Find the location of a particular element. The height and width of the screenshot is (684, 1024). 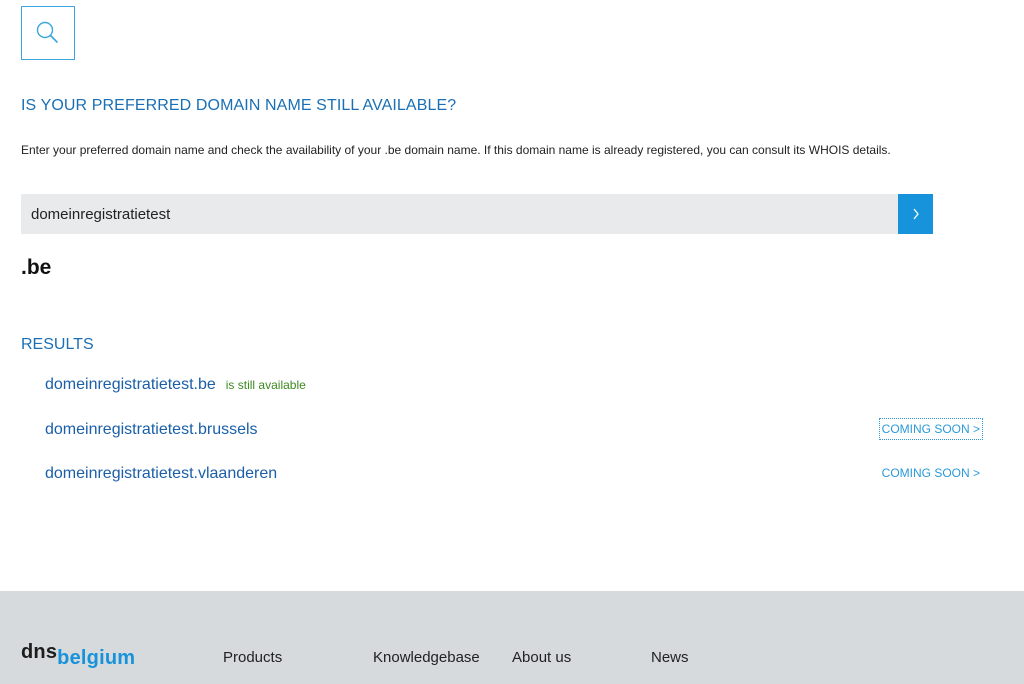

search-icon is located at coordinates (47, 32).